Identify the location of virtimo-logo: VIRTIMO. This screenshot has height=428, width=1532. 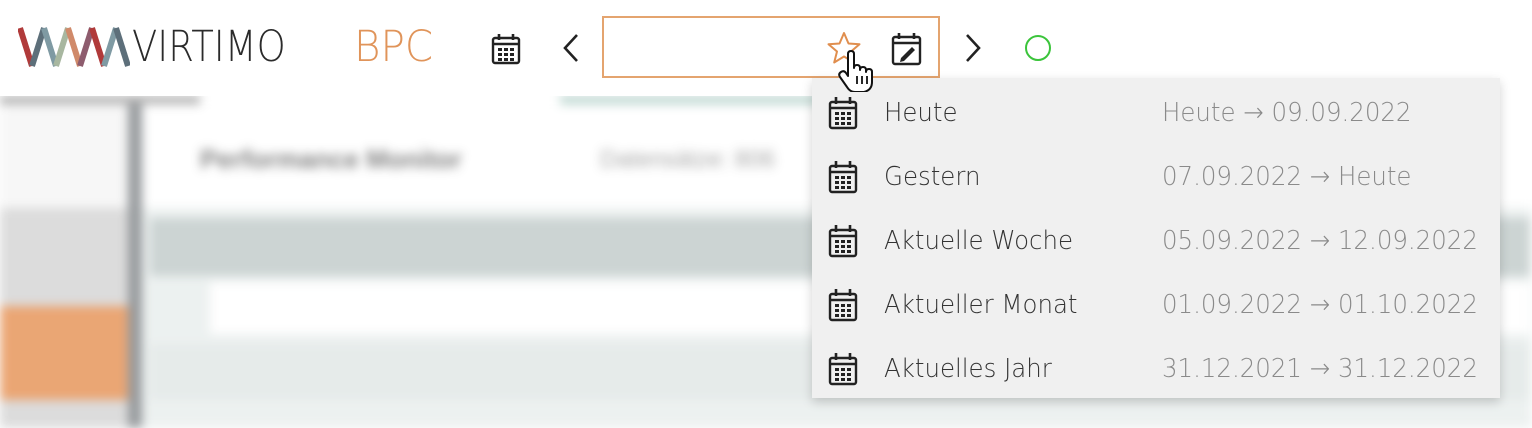
(164, 47).